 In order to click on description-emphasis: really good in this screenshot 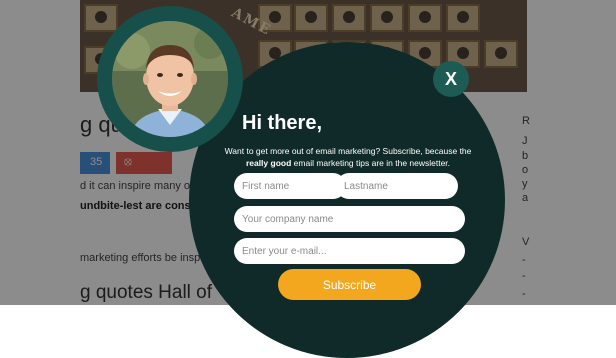, I will do `click(268, 163)`.